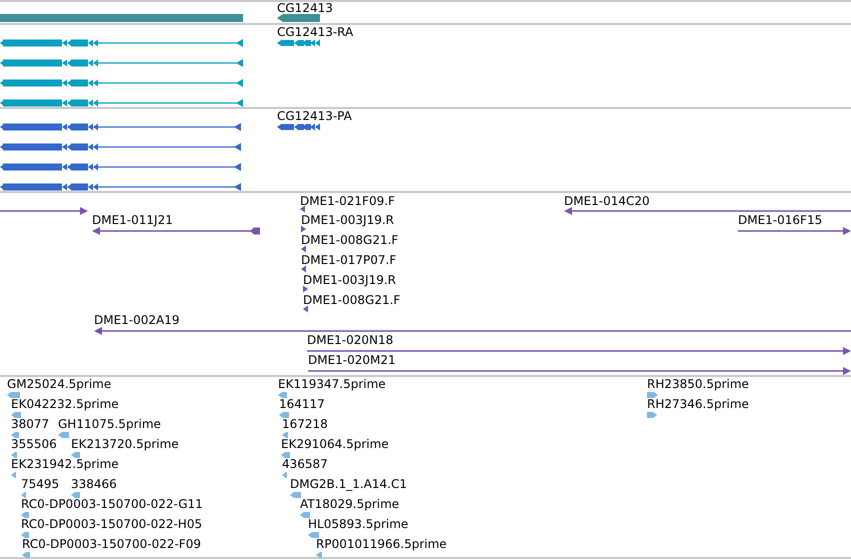 Image resolution: width=851 pixels, height=560 pixels. What do you see at coordinates (59, 384) in the screenshot?
I see `feature-label: GM25024.5prime` at bounding box center [59, 384].